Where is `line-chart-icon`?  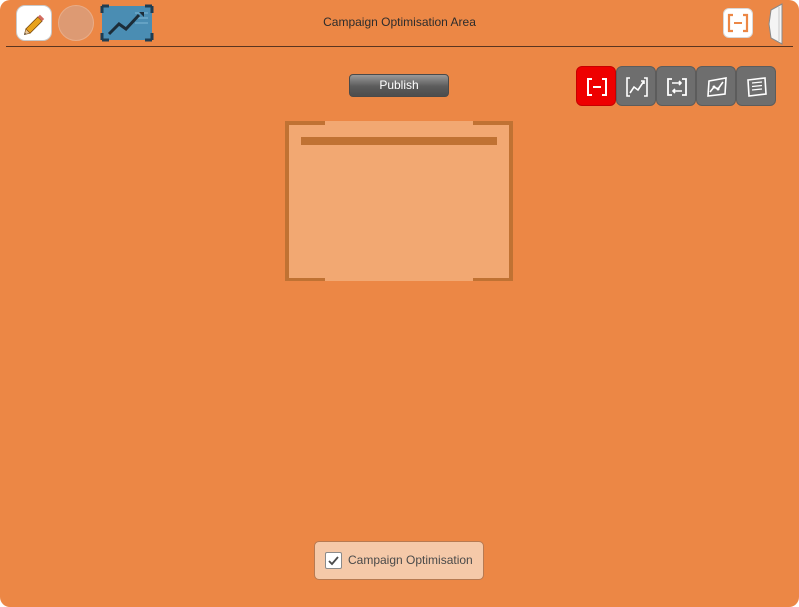
line-chart-icon is located at coordinates (637, 87).